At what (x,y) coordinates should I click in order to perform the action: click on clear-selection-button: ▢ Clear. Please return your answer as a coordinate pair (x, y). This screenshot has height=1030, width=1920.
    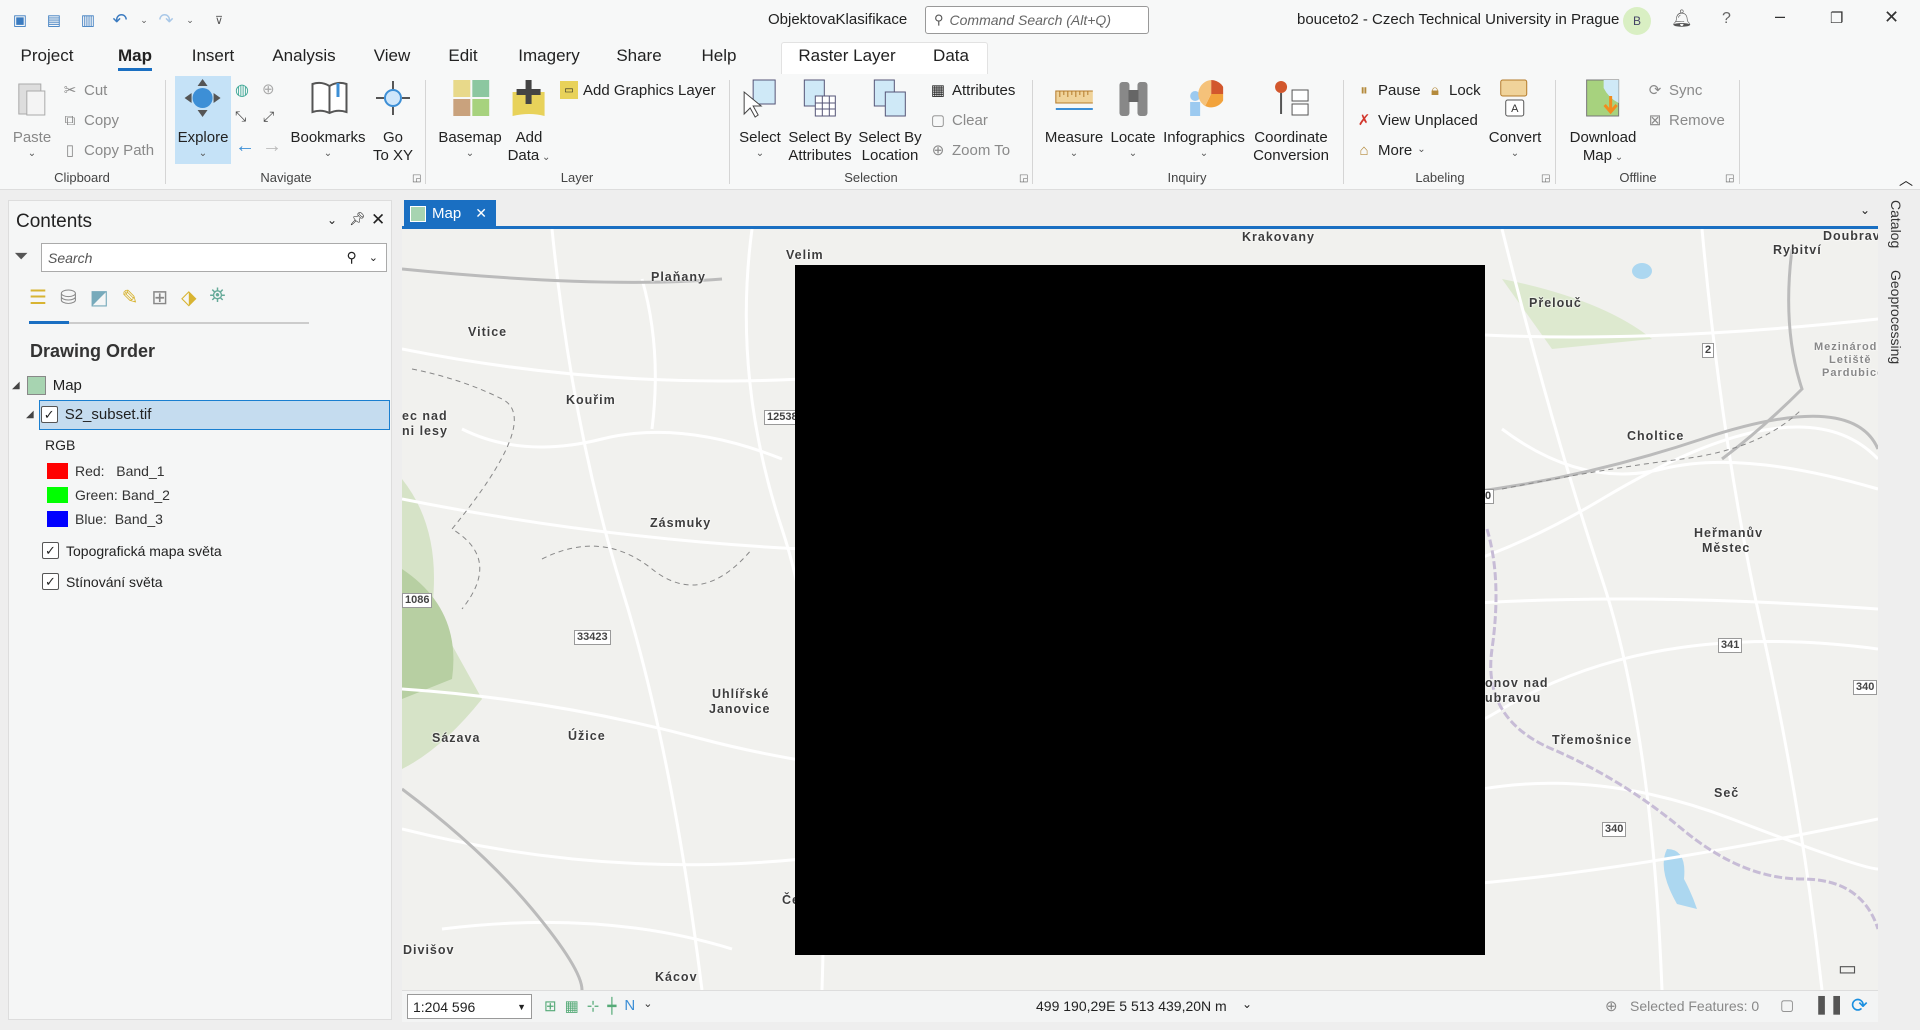
    Looking at the image, I should click on (958, 120).